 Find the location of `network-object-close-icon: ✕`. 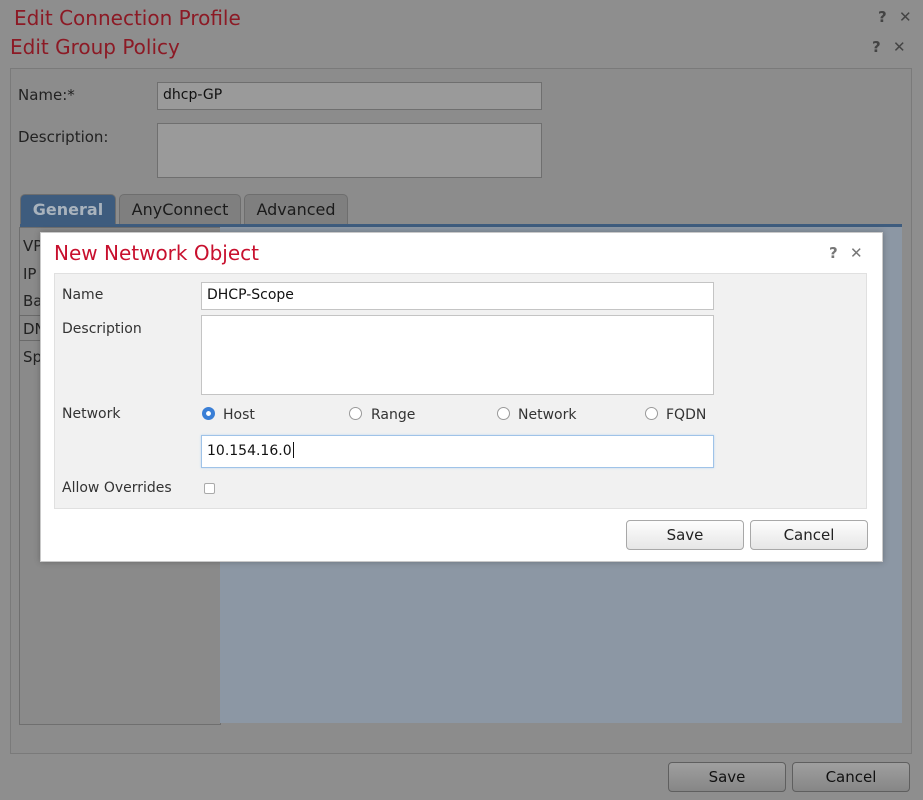

network-object-close-icon: ✕ is located at coordinates (856, 253).